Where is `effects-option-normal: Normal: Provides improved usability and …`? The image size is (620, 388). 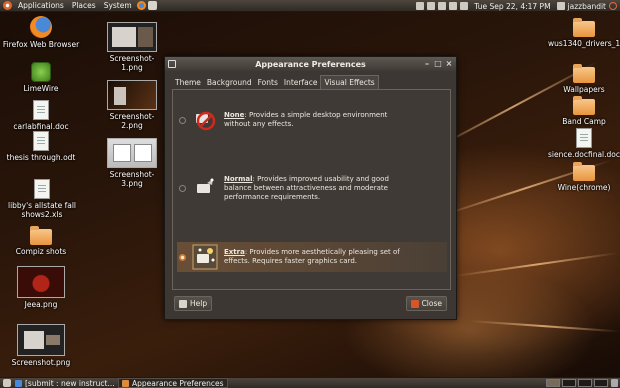
effects-option-normal: Normal: Provides improved usability and … is located at coordinates (312, 188).